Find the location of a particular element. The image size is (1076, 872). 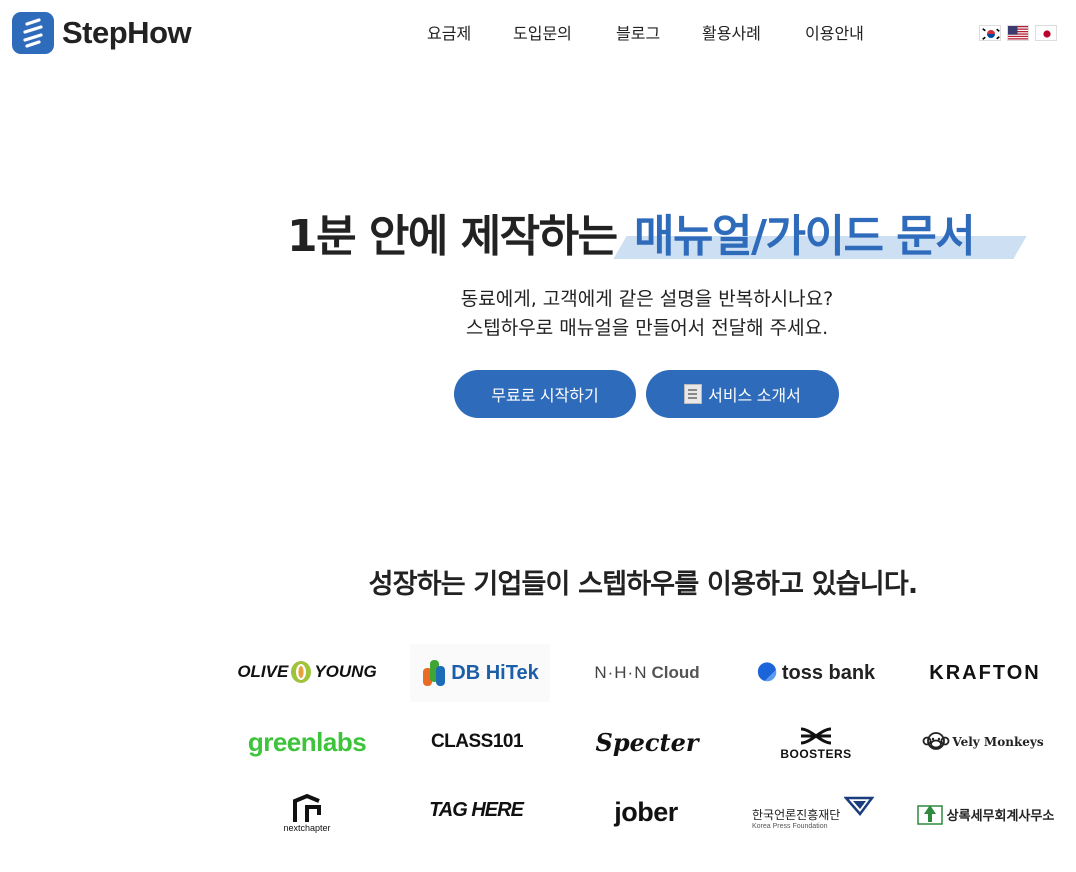

velymonkeys-logo: Vely Monkeys is located at coordinates (983, 742).